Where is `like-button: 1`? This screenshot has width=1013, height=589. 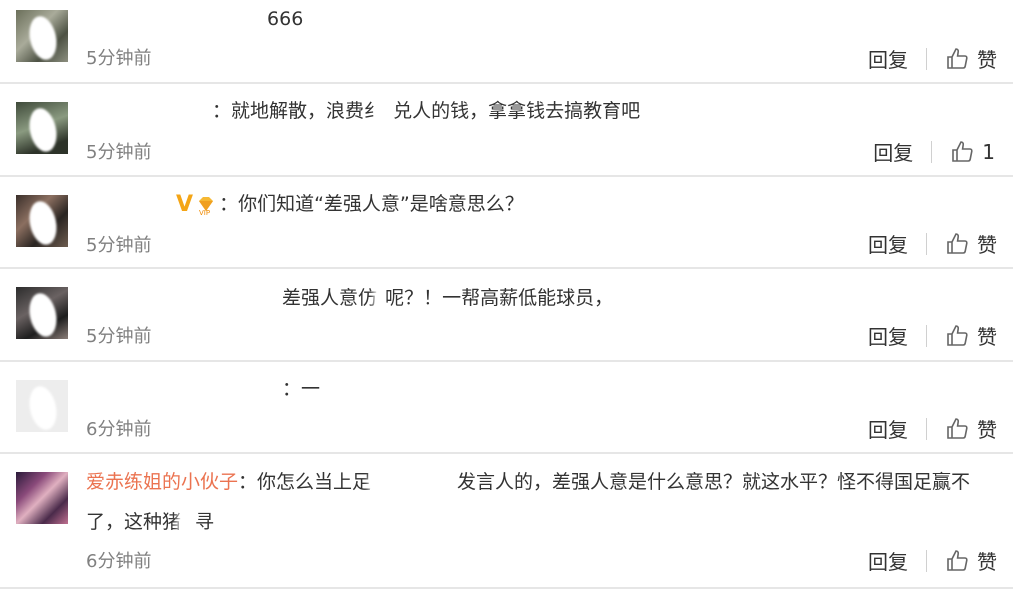
like-button: 1 is located at coordinates (972, 152).